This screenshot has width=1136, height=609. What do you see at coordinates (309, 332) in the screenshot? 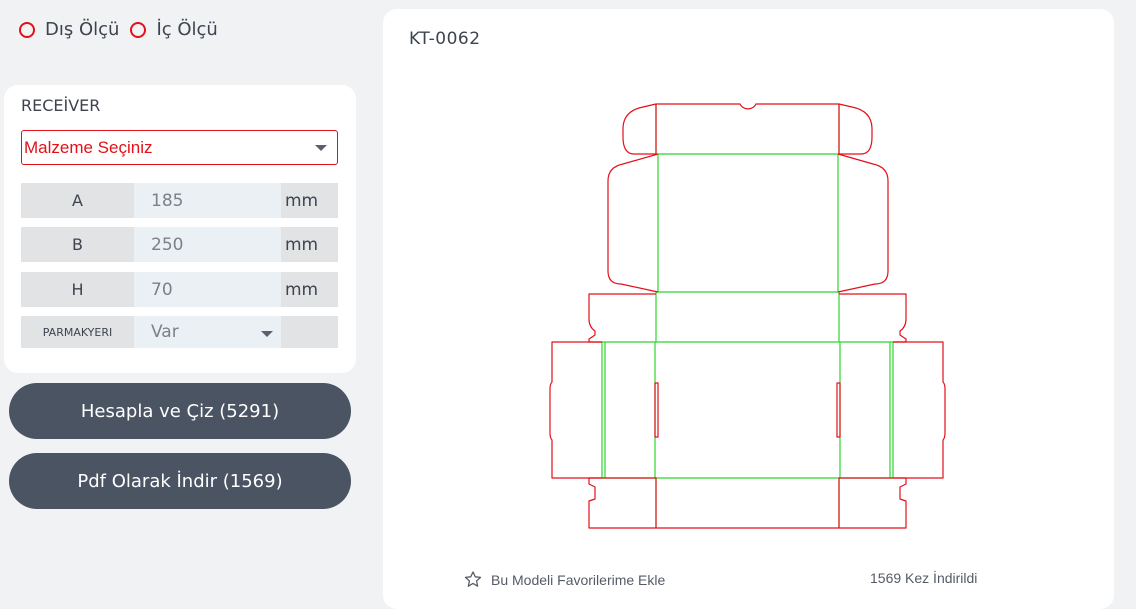
I see `finger-hole-unit-blank` at bounding box center [309, 332].